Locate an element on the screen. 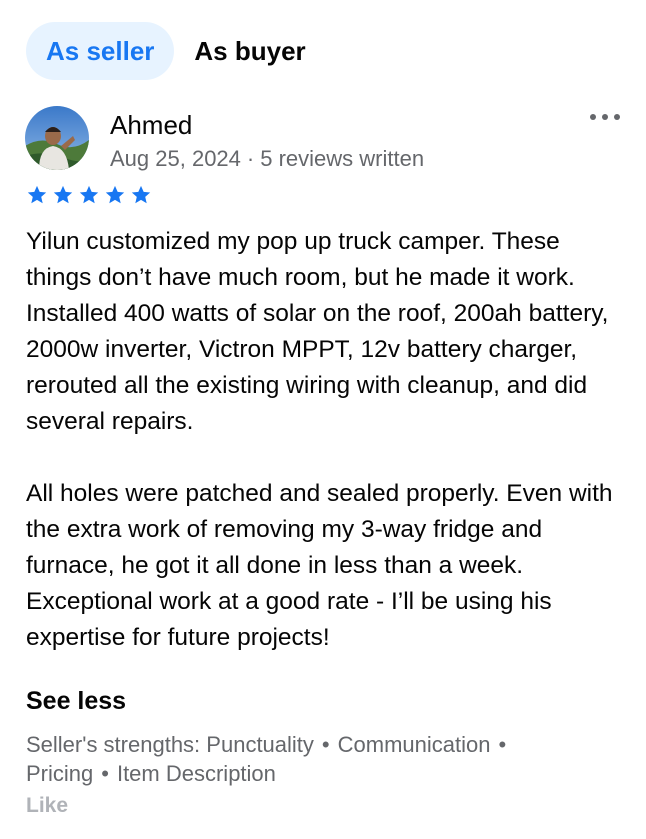 The height and width of the screenshot is (839, 646). review-date: Aug 25, 2024 is located at coordinates (175, 158).